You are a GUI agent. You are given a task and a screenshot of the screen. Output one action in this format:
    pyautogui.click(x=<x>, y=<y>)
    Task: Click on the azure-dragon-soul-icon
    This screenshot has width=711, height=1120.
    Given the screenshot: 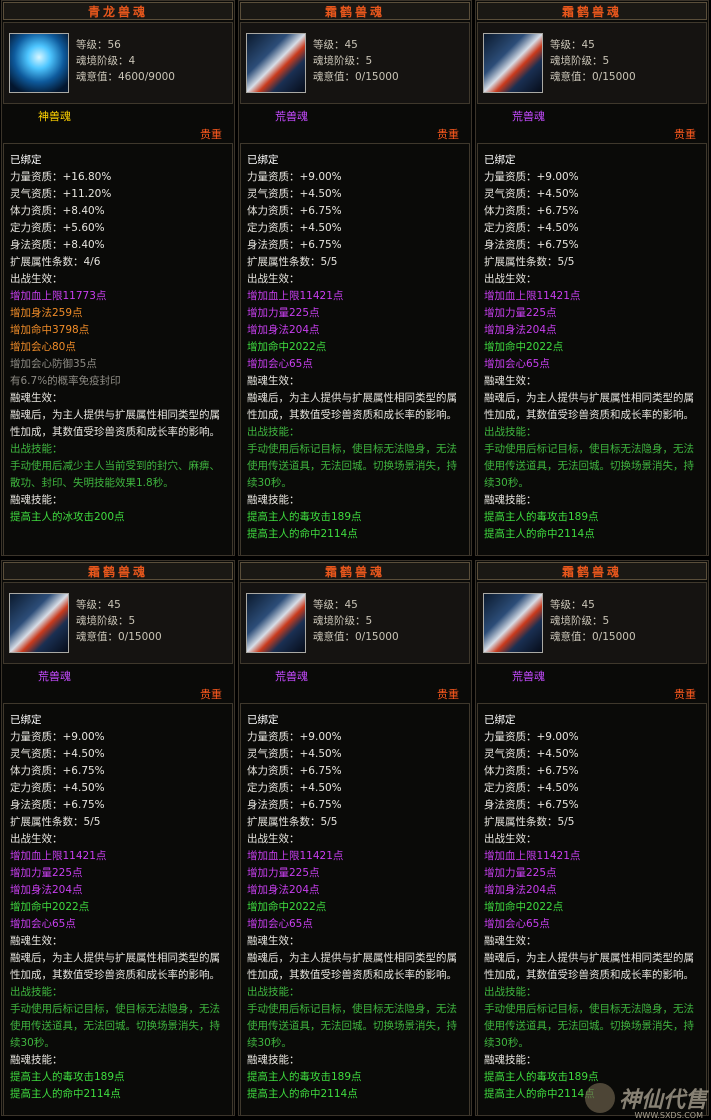 What is the action you would take?
    pyautogui.click(x=39, y=63)
    